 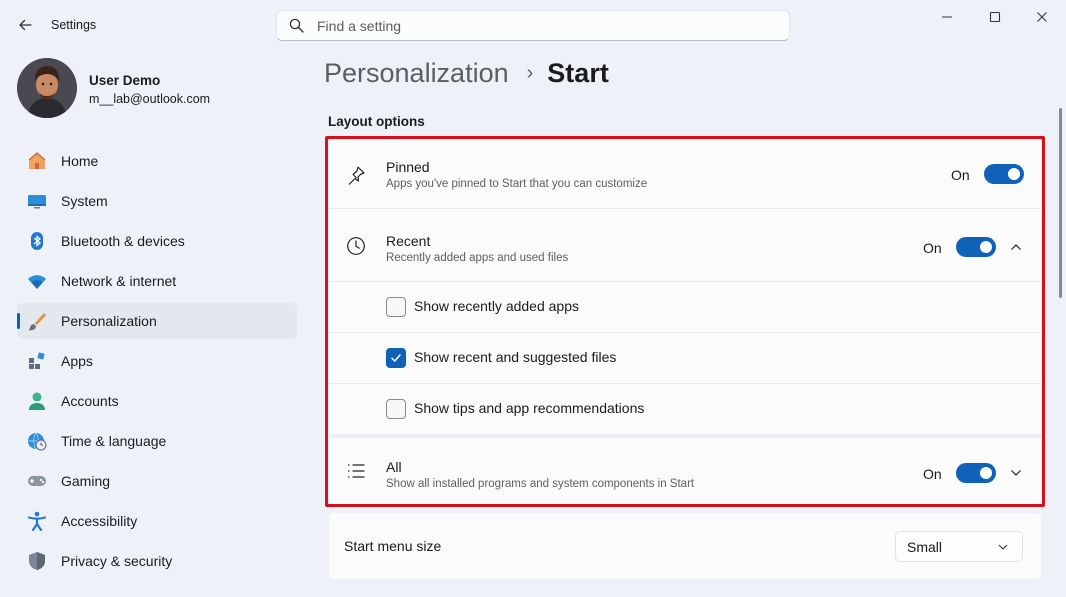 What do you see at coordinates (1060, 203) in the screenshot?
I see `scrollbar` at bounding box center [1060, 203].